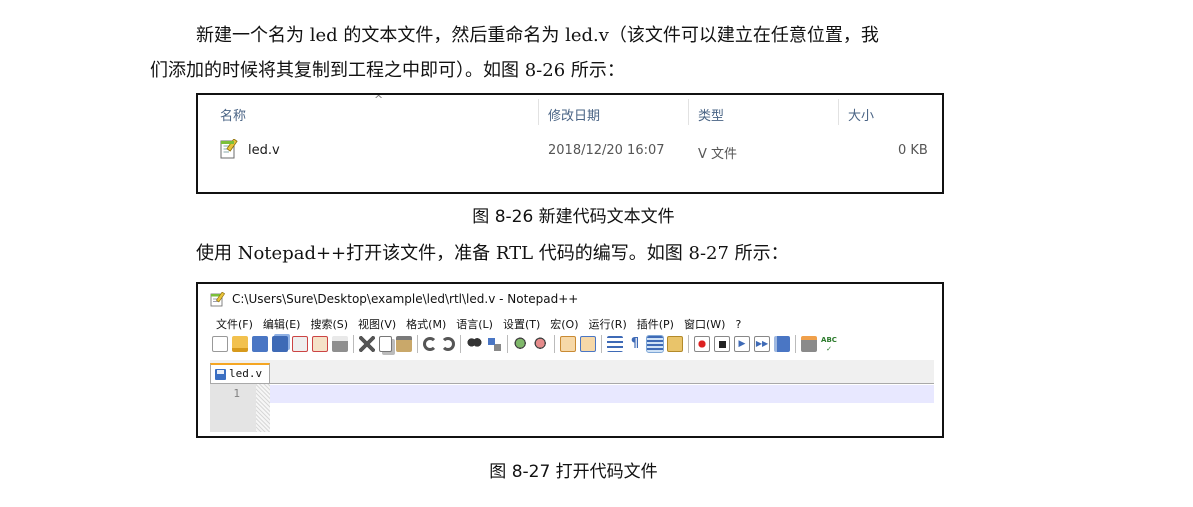 Image resolution: width=1193 pixels, height=507 pixels. Describe the element at coordinates (300, 344) in the screenshot. I see `close-icon` at that location.